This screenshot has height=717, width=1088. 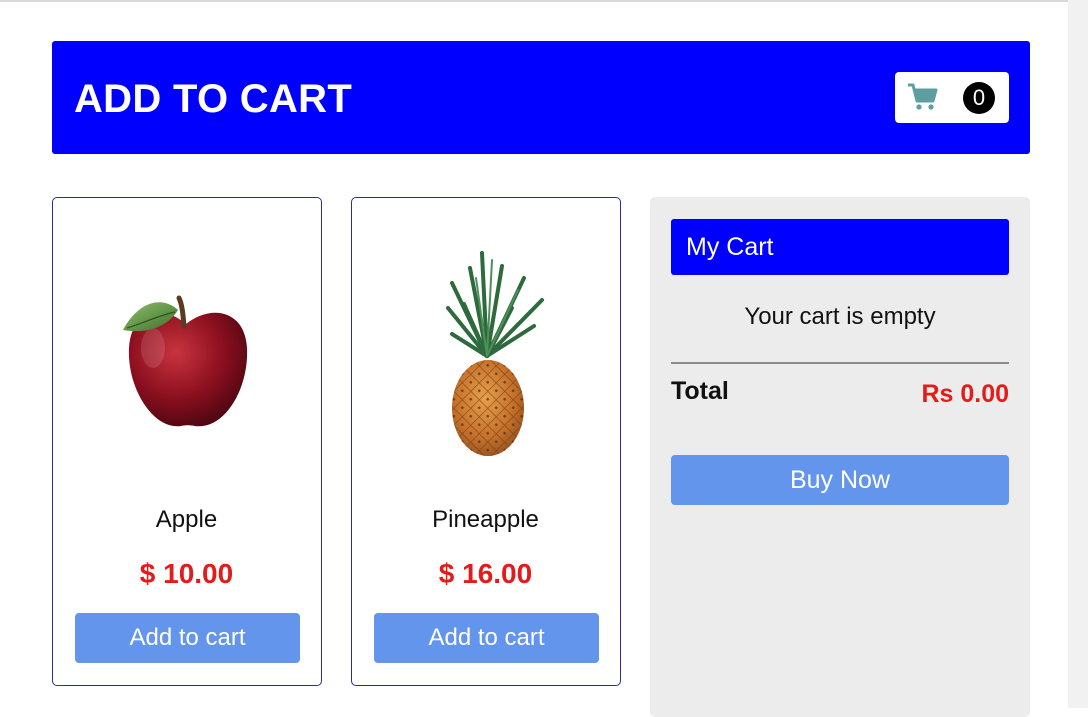 I want to click on product-price: $ 16.00, so click(x=485, y=573).